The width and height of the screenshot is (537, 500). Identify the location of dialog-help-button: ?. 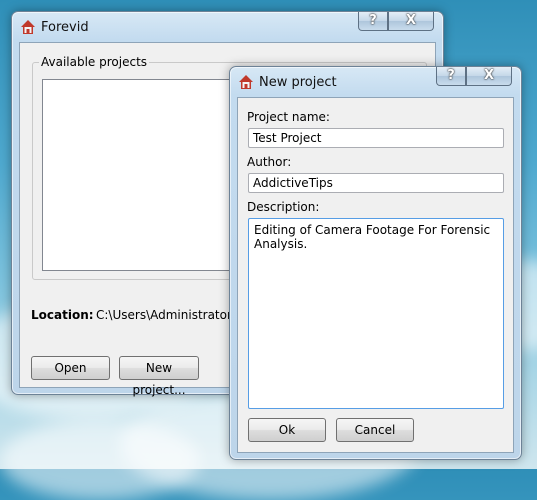
(451, 76).